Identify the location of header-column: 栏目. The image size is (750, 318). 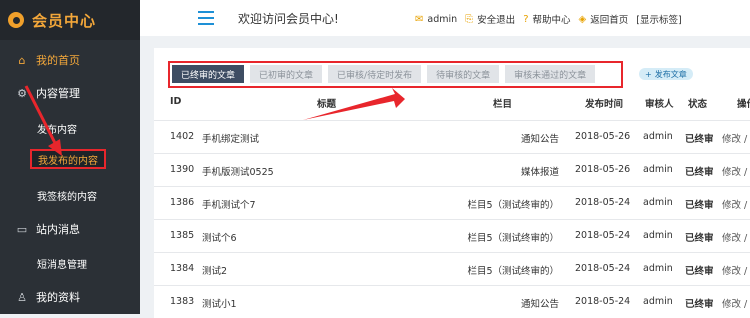
(503, 104).